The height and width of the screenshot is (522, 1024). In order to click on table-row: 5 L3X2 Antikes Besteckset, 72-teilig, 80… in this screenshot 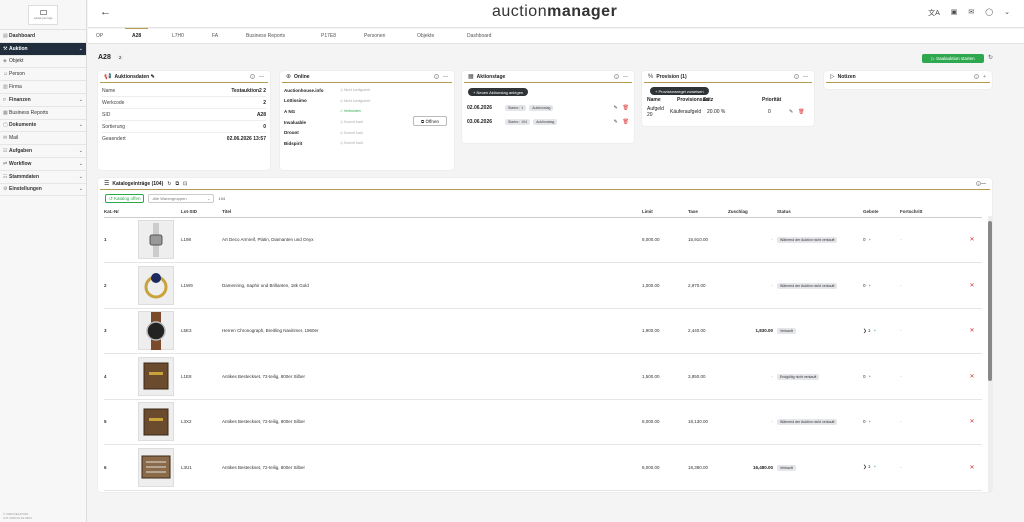, I will do `click(543, 422)`.